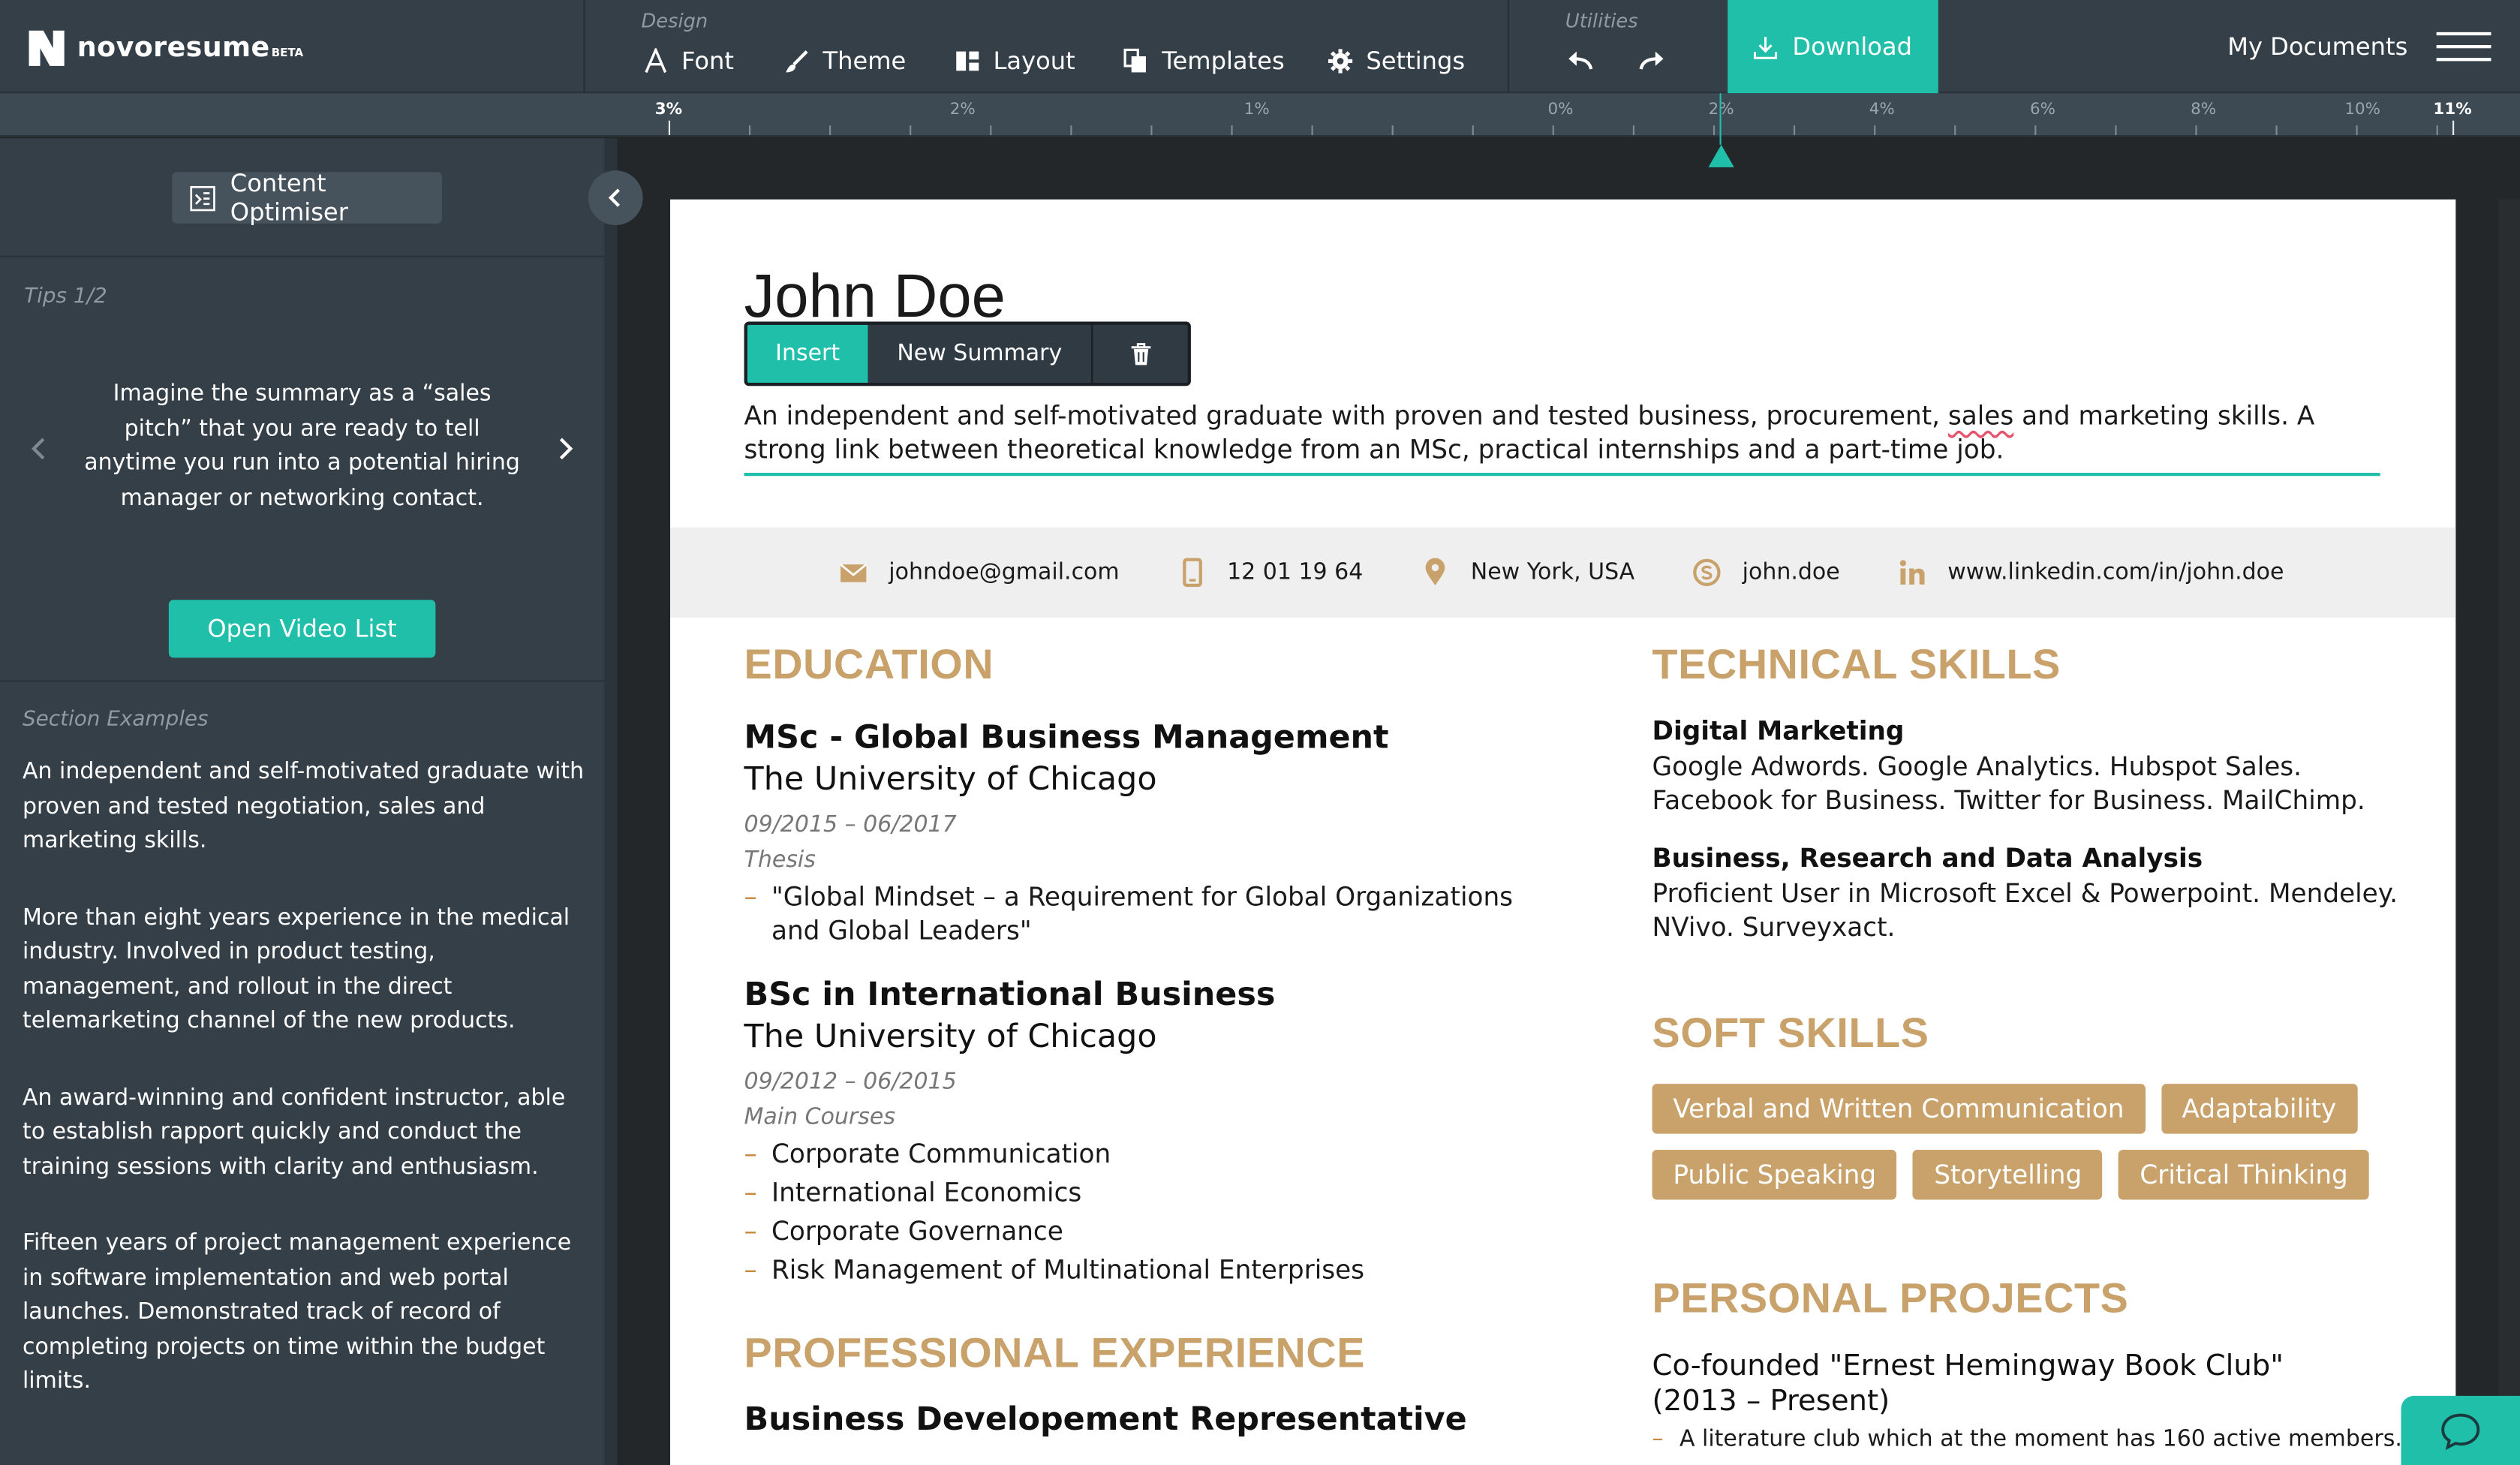  I want to click on chevron-left-icon, so click(38, 449).